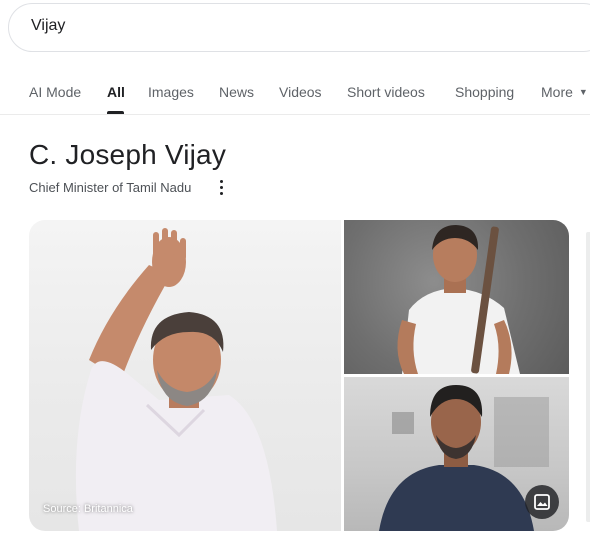  What do you see at coordinates (458, 299) in the screenshot?
I see `person-tshirt-illustration` at bounding box center [458, 299].